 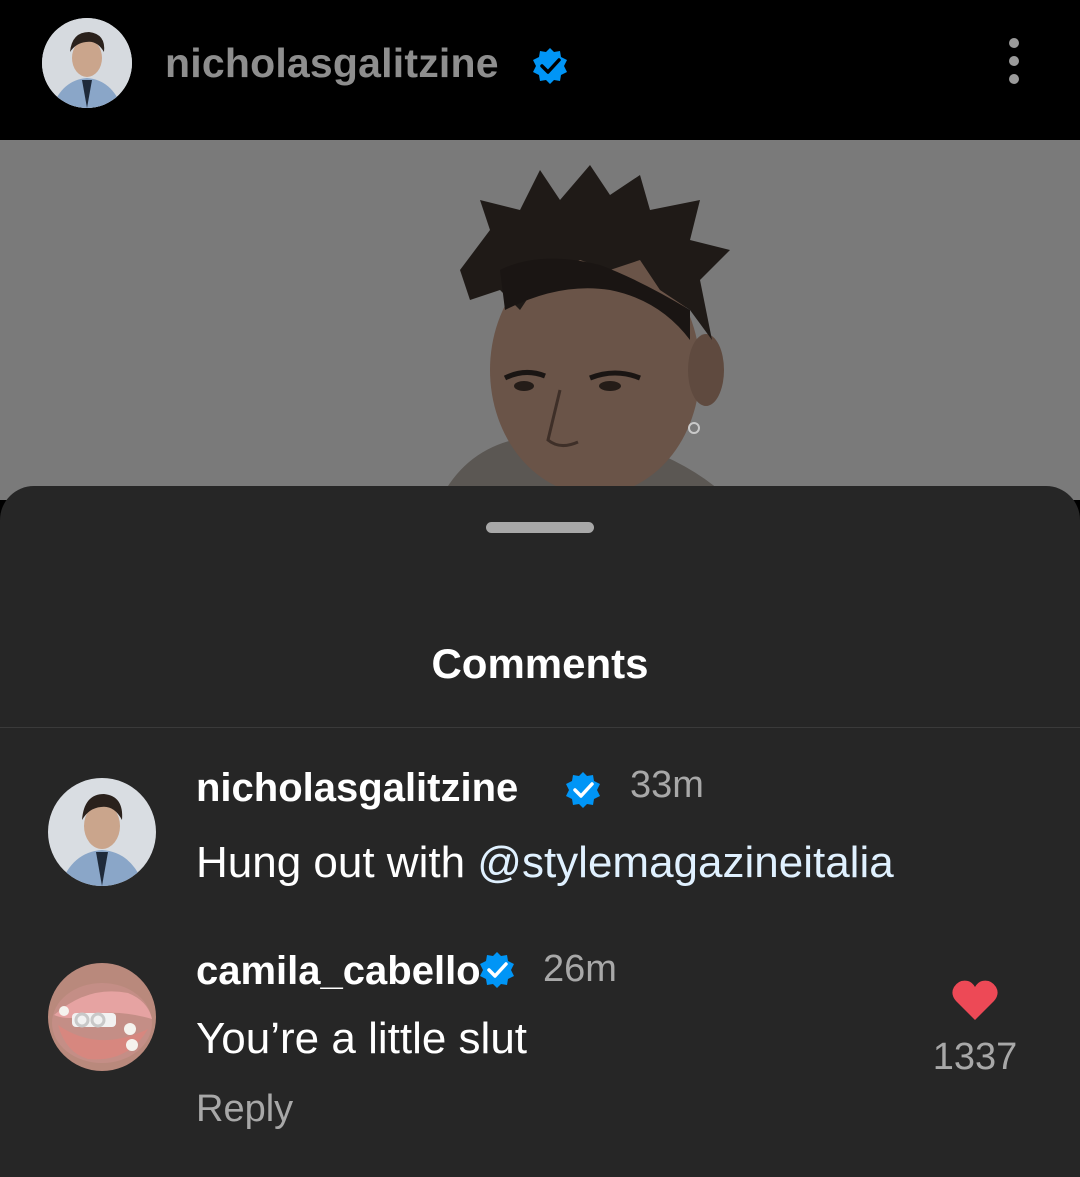 I want to click on comment-text: You’re a little slut, so click(x=362, y=1038).